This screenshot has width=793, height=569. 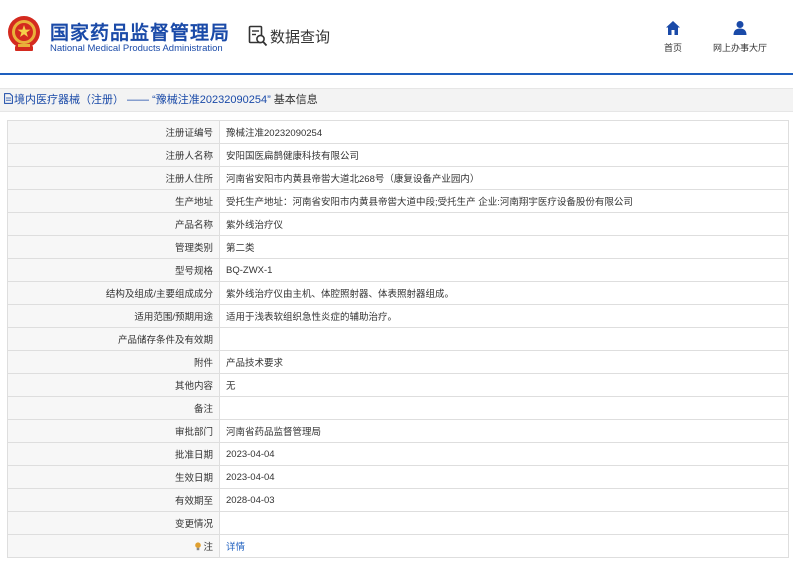 What do you see at coordinates (113, 454) in the screenshot?
I see `row-label: 批准日期` at bounding box center [113, 454].